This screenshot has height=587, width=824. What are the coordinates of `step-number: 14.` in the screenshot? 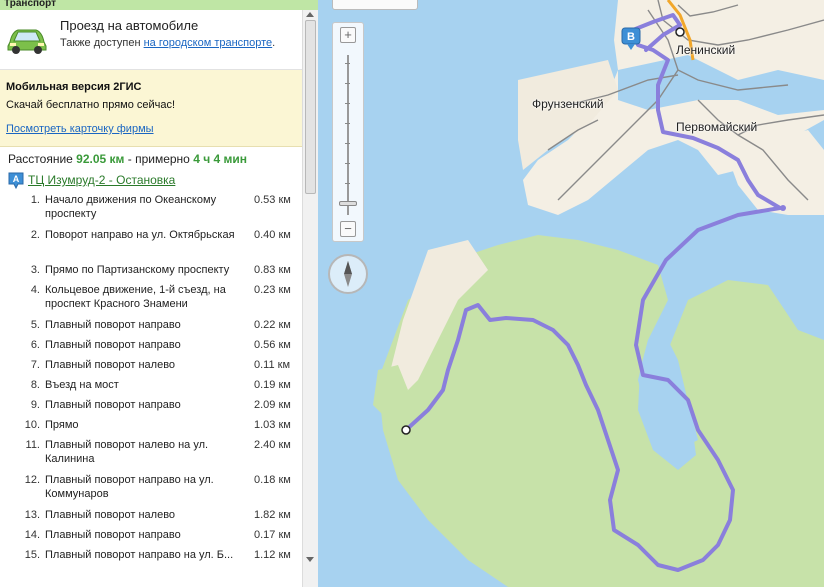 It's located at (32, 535).